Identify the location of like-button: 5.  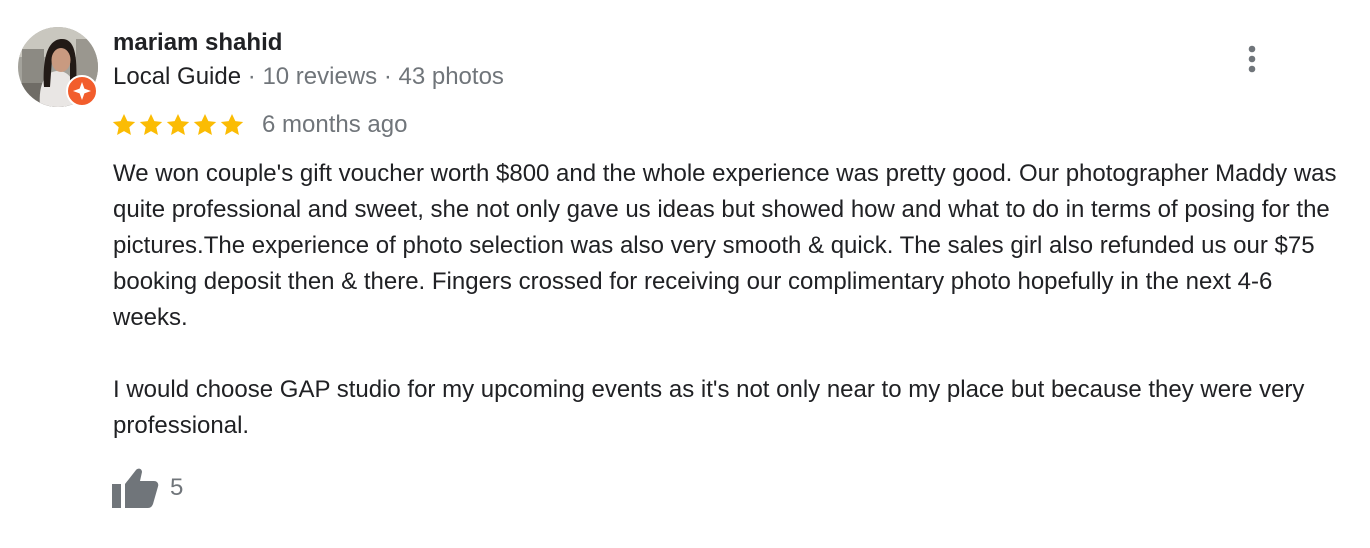
(147, 488).